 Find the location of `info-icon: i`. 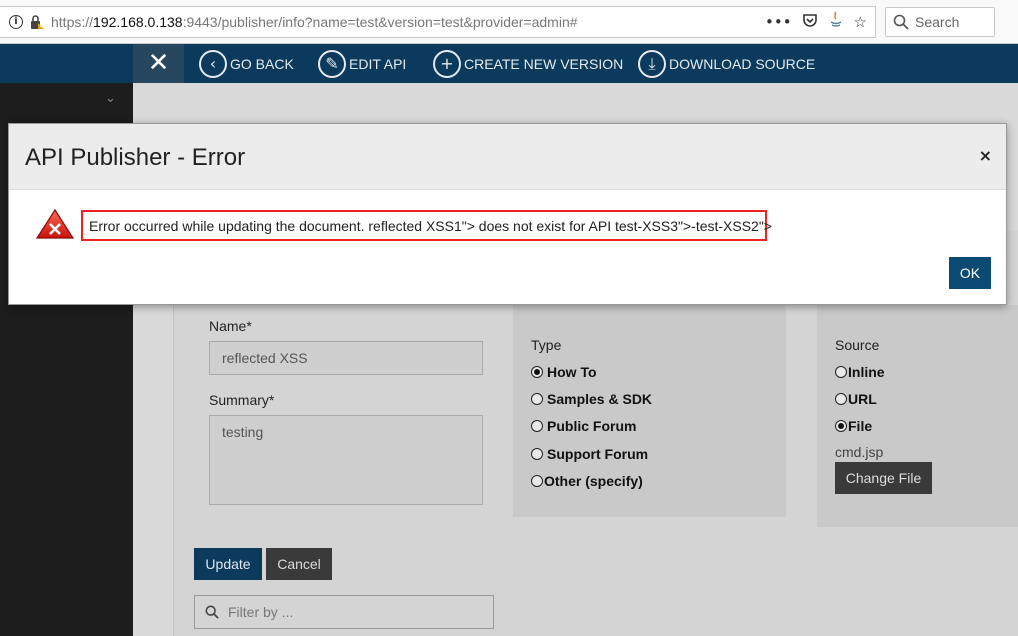

info-icon: i is located at coordinates (16, 22).